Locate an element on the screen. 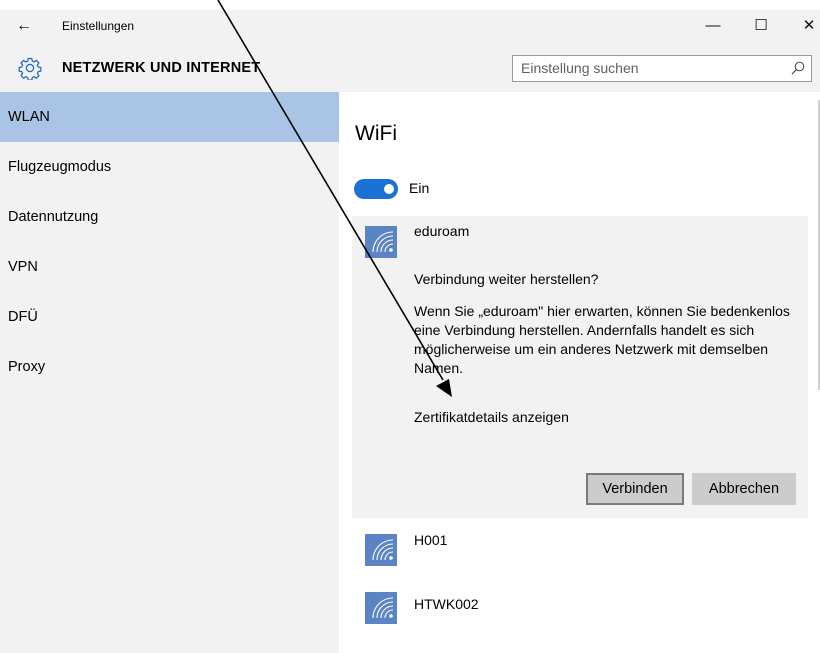  connect-question: Verbindung weiter herstellen? is located at coordinates (506, 279).